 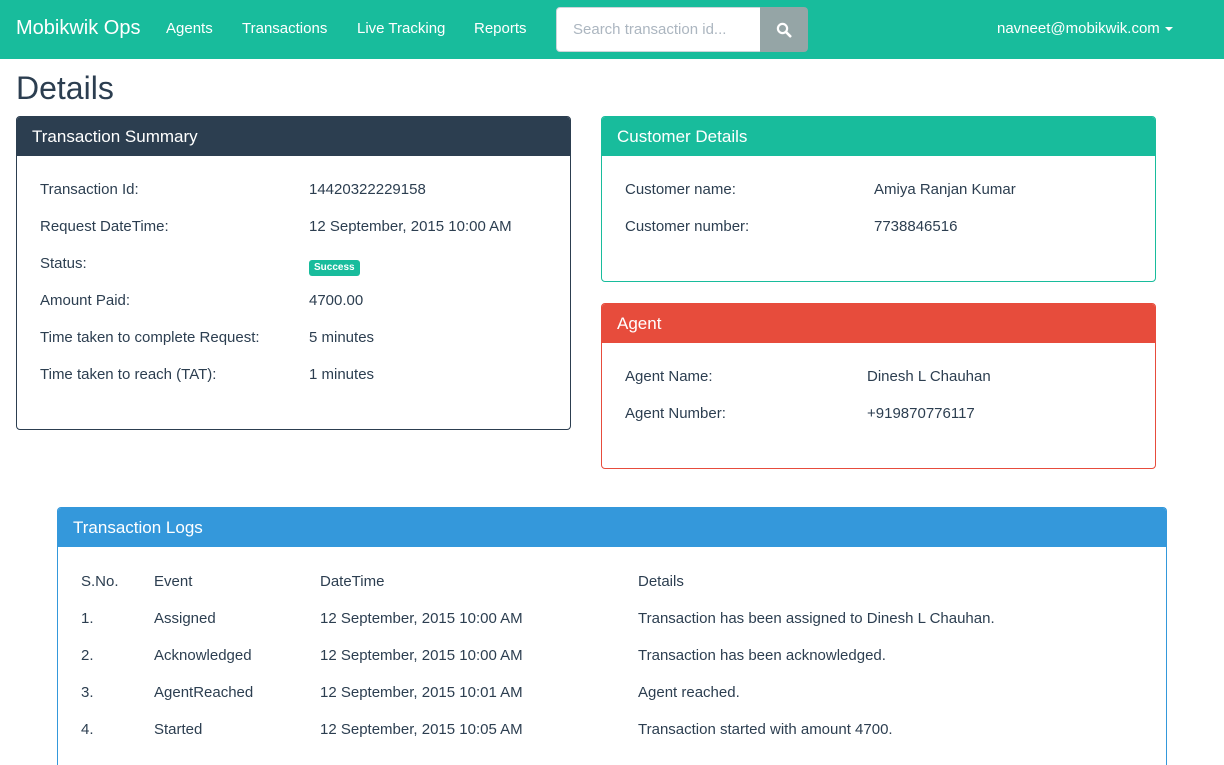 I want to click on search-box, so click(x=658, y=29).